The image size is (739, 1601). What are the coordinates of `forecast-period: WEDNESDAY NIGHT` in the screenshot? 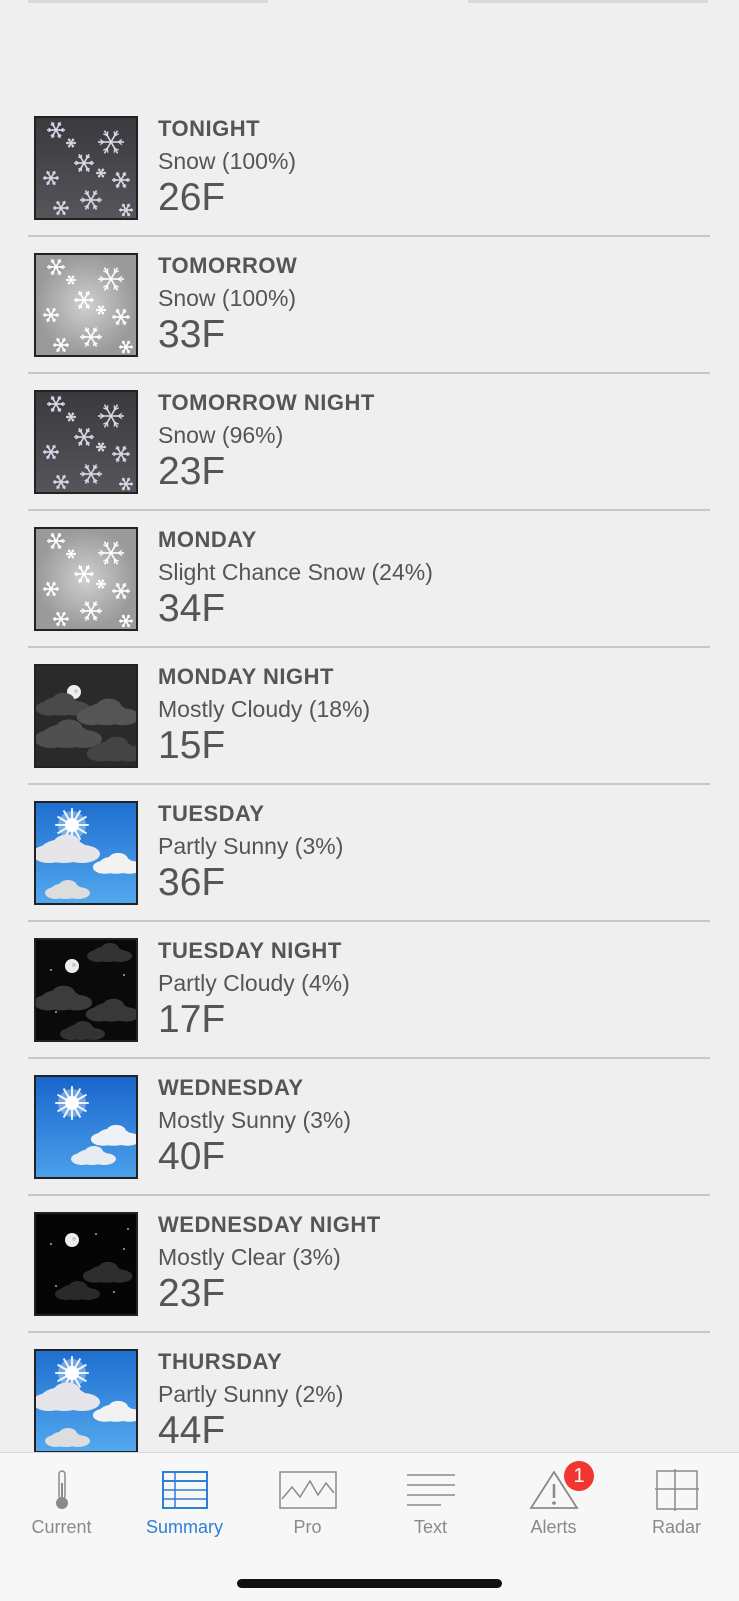 It's located at (269, 1225).